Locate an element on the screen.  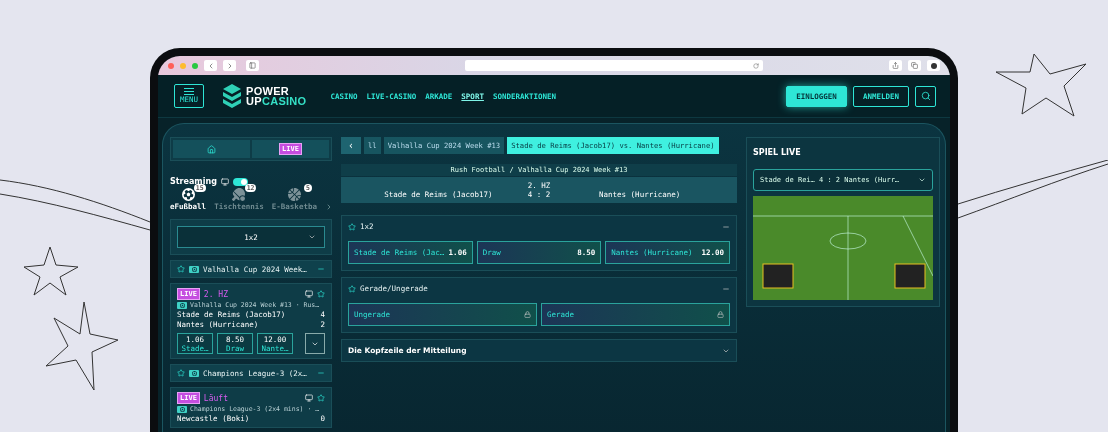
forward-button is located at coordinates (229, 65).